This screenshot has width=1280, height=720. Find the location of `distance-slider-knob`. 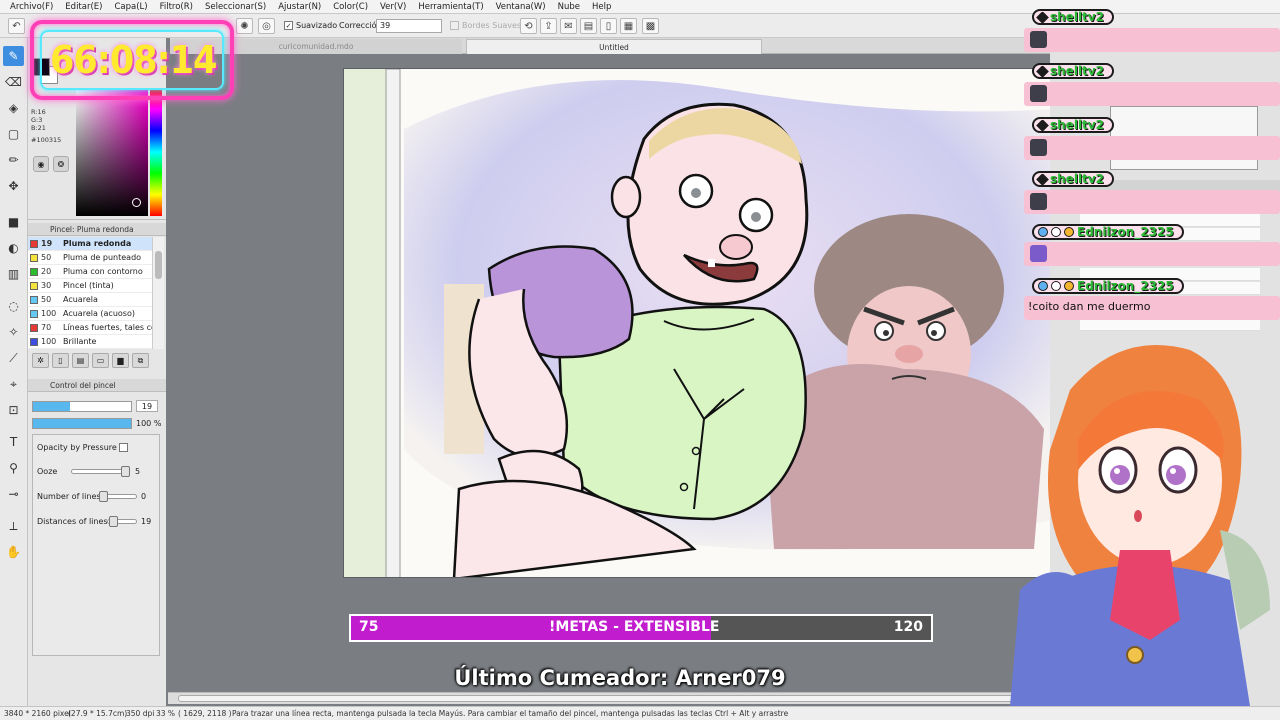

distance-slider-knob is located at coordinates (113, 521).